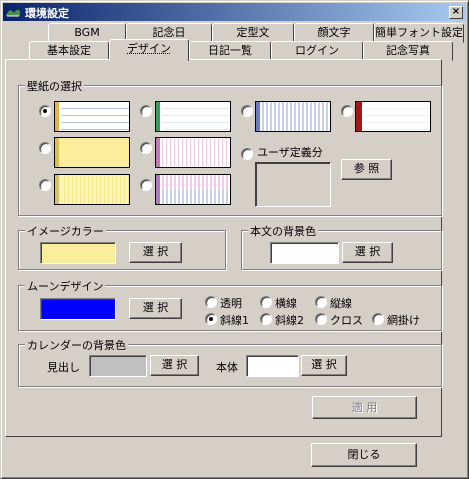 This screenshot has width=469, height=479. Describe the element at coordinates (419, 33) in the screenshot. I see `tab-easy-font: 簡単フォント設定` at that location.